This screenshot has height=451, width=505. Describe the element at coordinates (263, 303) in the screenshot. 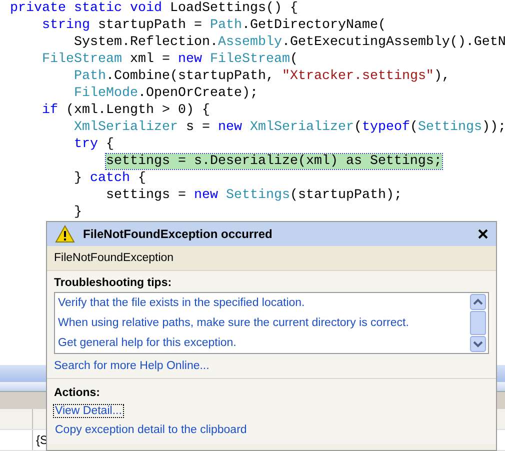

I see `tip-link: Verify that the file exists in the specified location.` at that location.